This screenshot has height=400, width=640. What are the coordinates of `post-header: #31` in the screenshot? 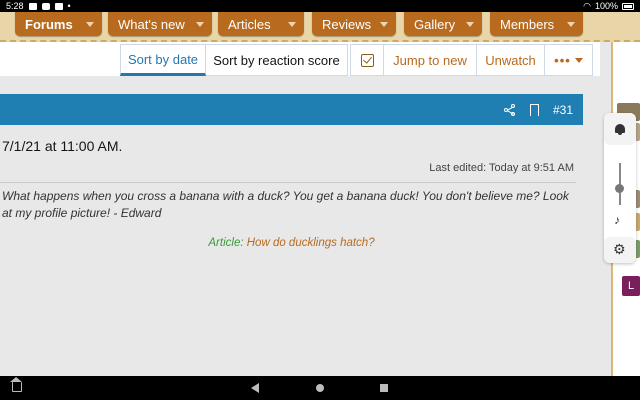 It's located at (291, 109).